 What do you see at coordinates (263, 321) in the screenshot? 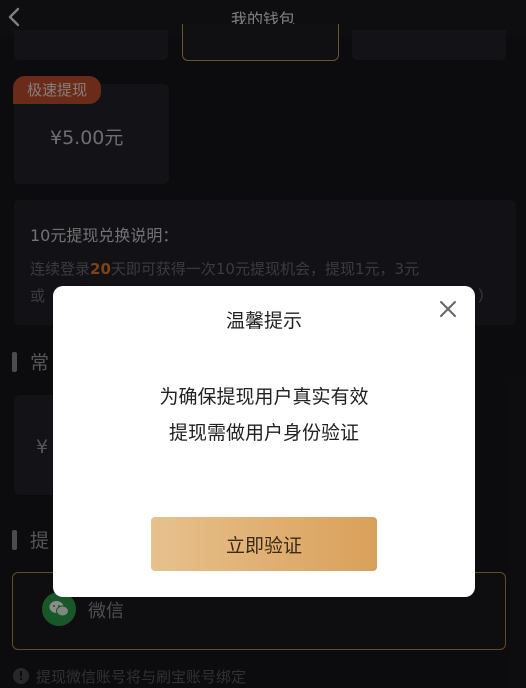
I see `dialog-title: 温馨提示` at bounding box center [263, 321].